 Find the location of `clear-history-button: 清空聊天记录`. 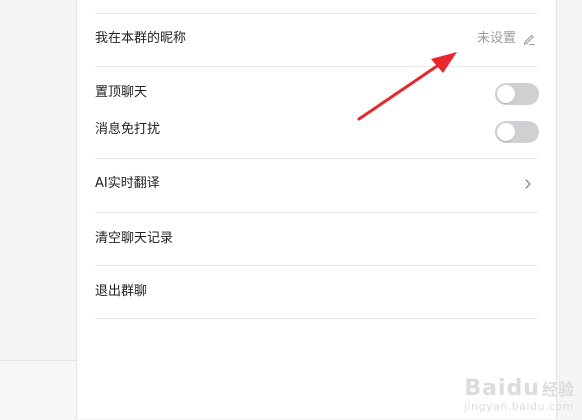

clear-history-button: 清空聊天记录 is located at coordinates (134, 239).